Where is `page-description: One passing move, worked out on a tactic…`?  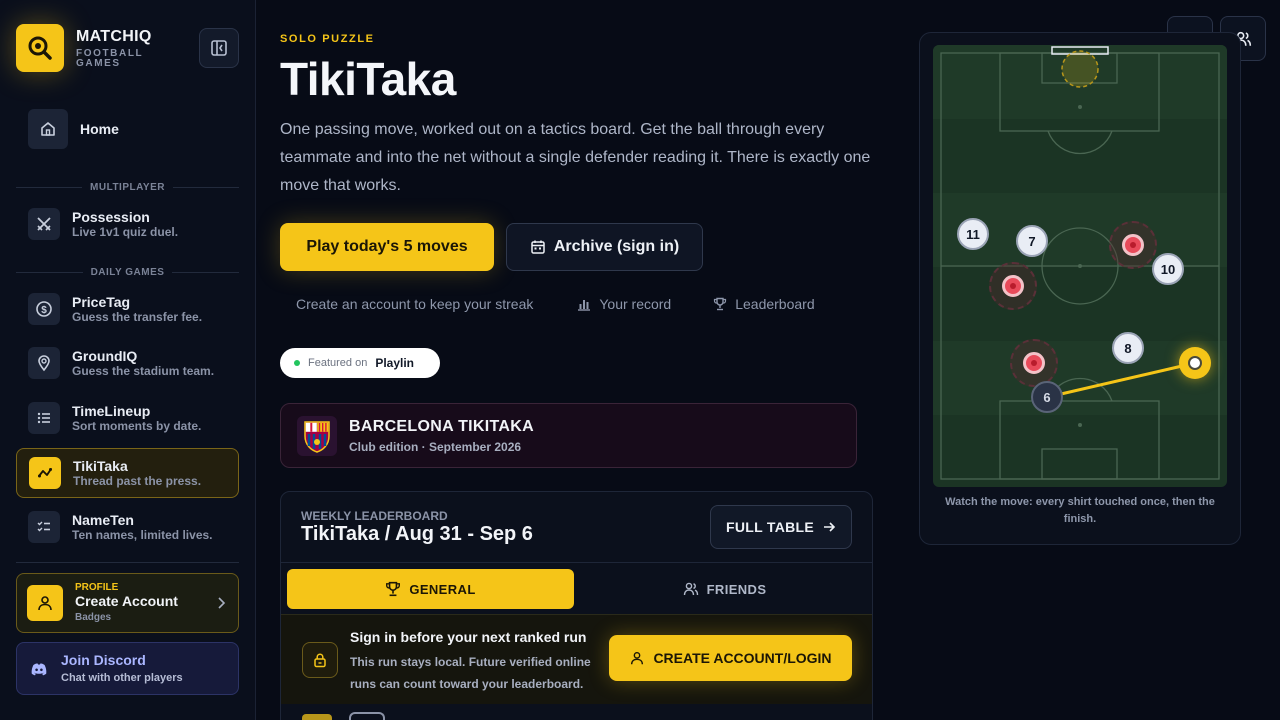
page-description: One passing move, worked out on a tactic… is located at coordinates (575, 157).